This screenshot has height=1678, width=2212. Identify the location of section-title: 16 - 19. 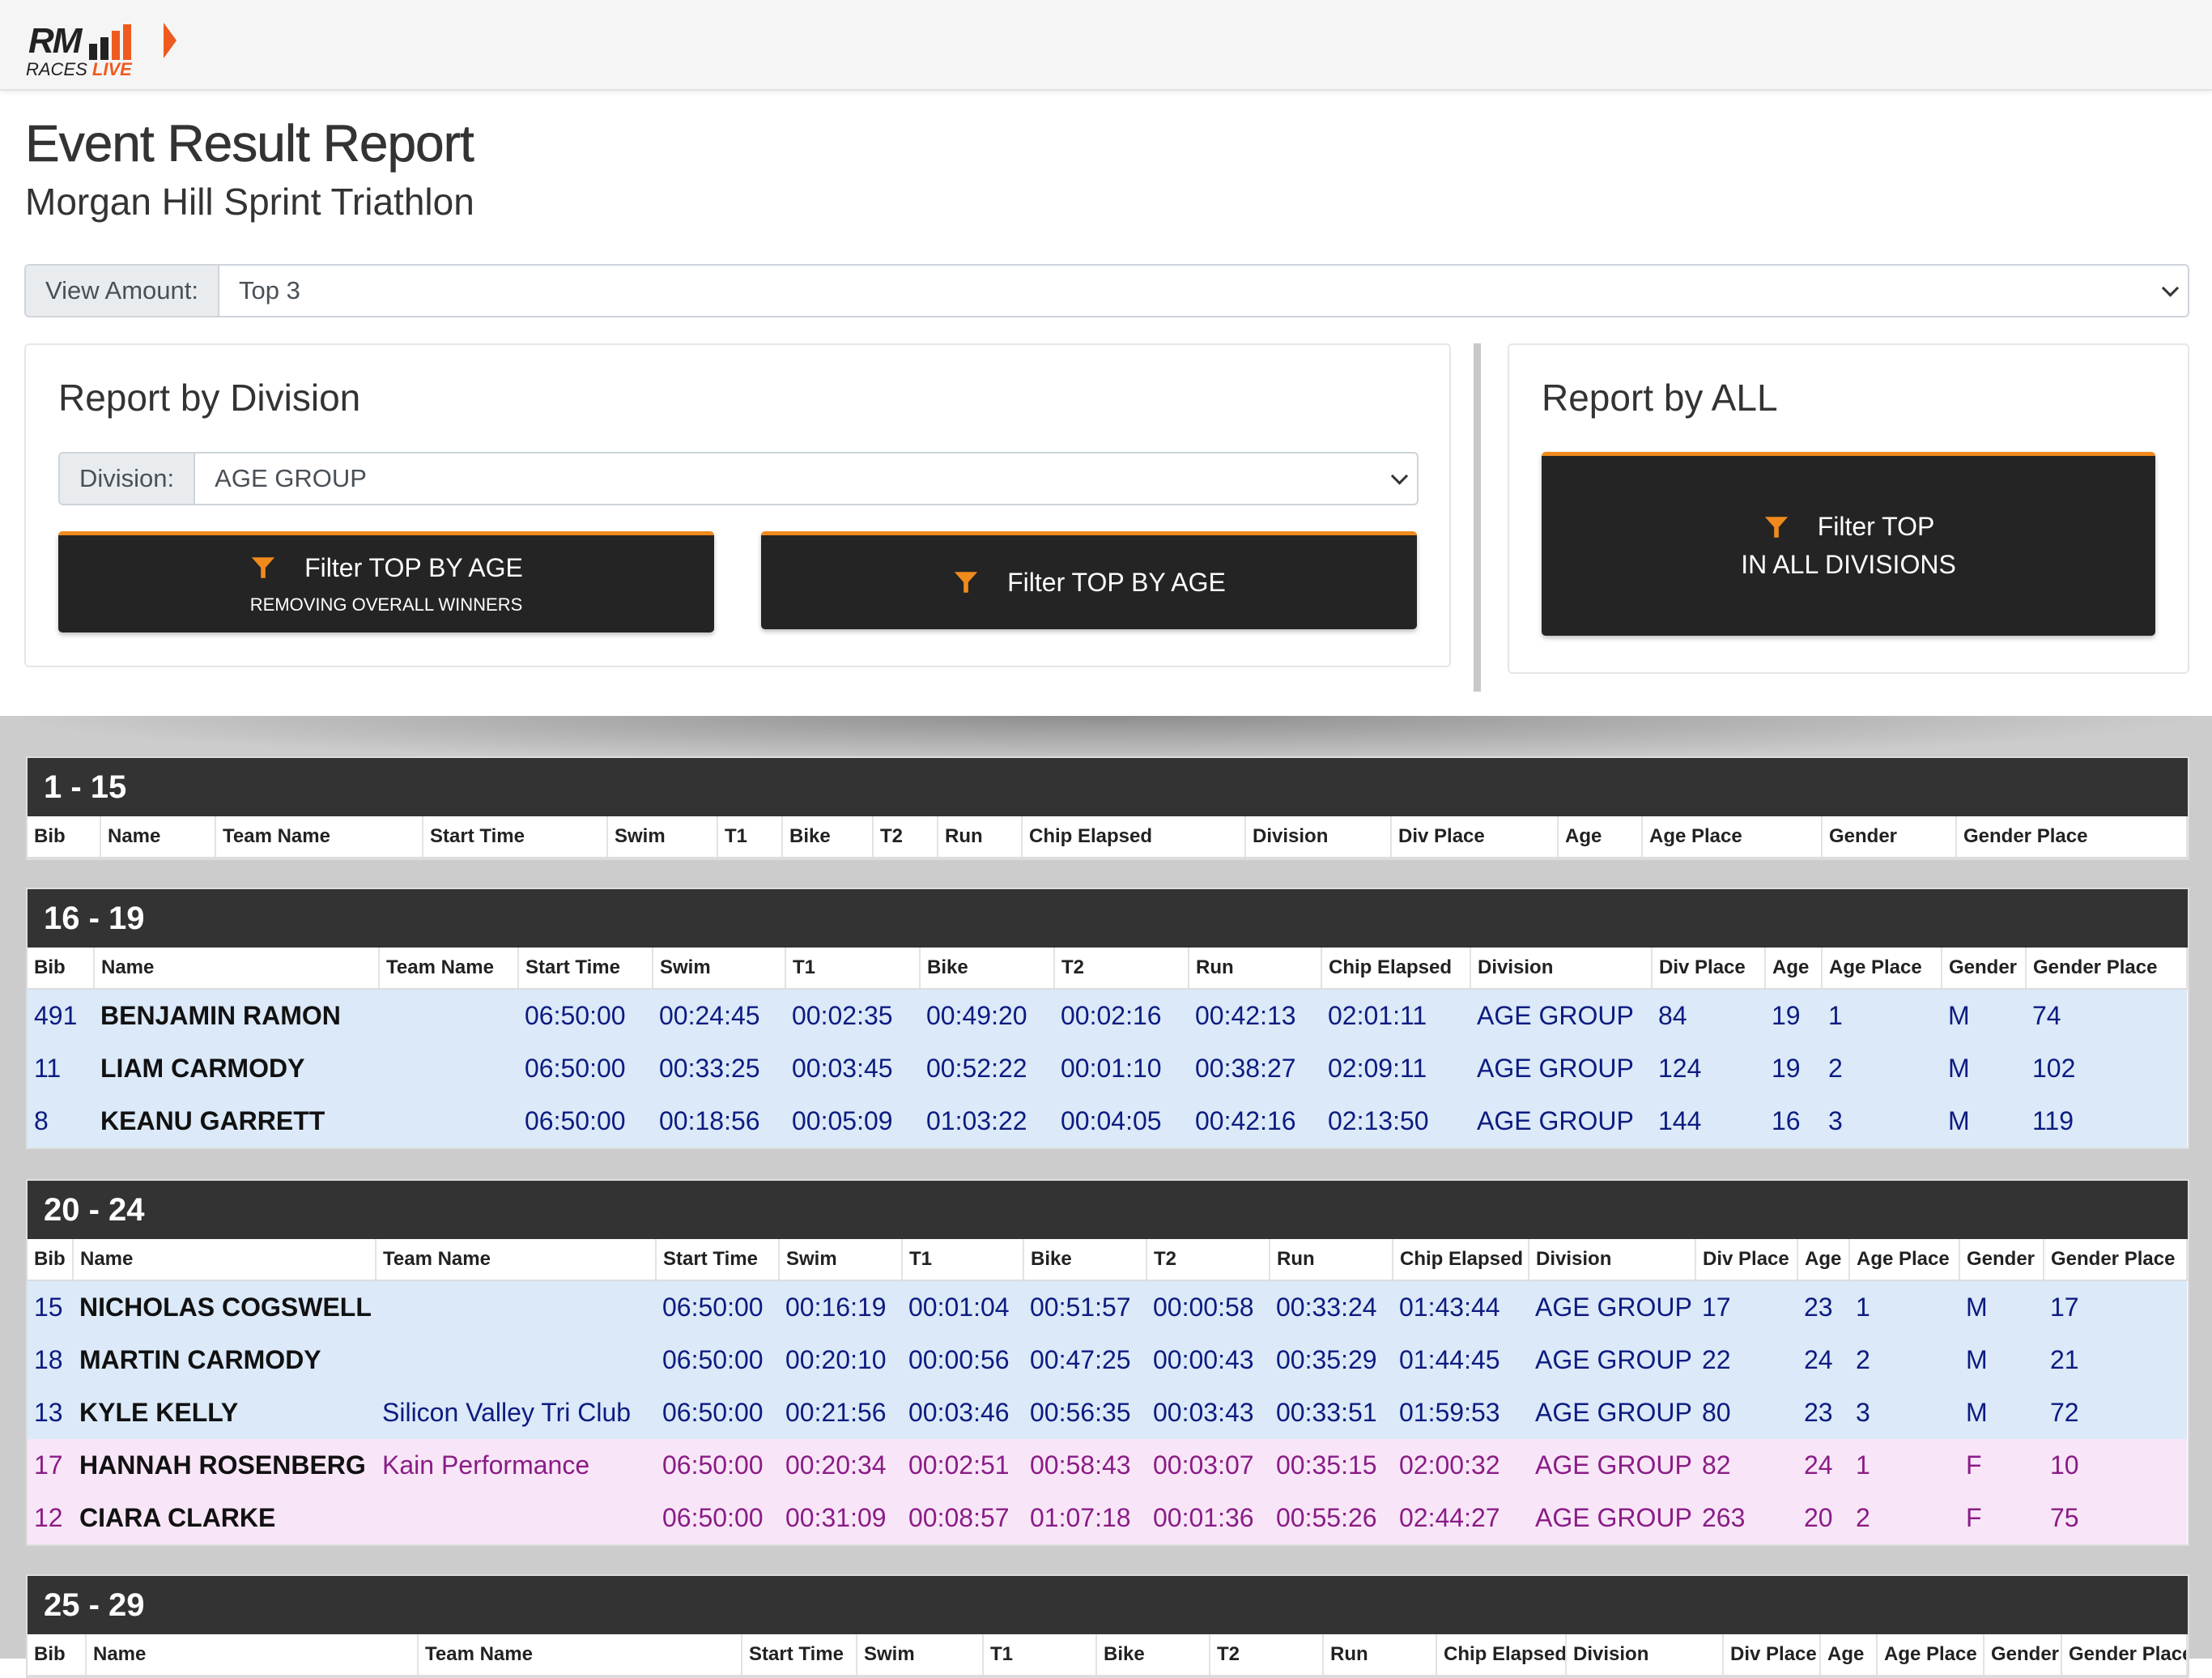
(1108, 918).